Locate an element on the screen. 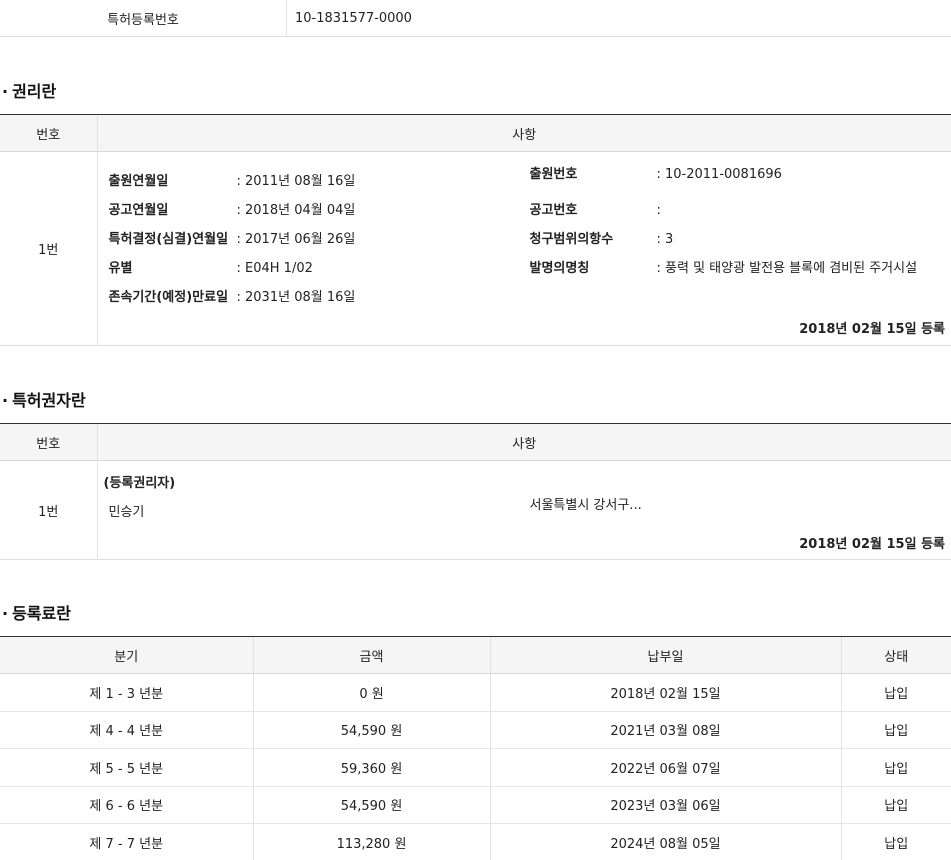 The height and width of the screenshot is (860, 951). fee-period: 제 5 - 5 년분 is located at coordinates (126, 767).